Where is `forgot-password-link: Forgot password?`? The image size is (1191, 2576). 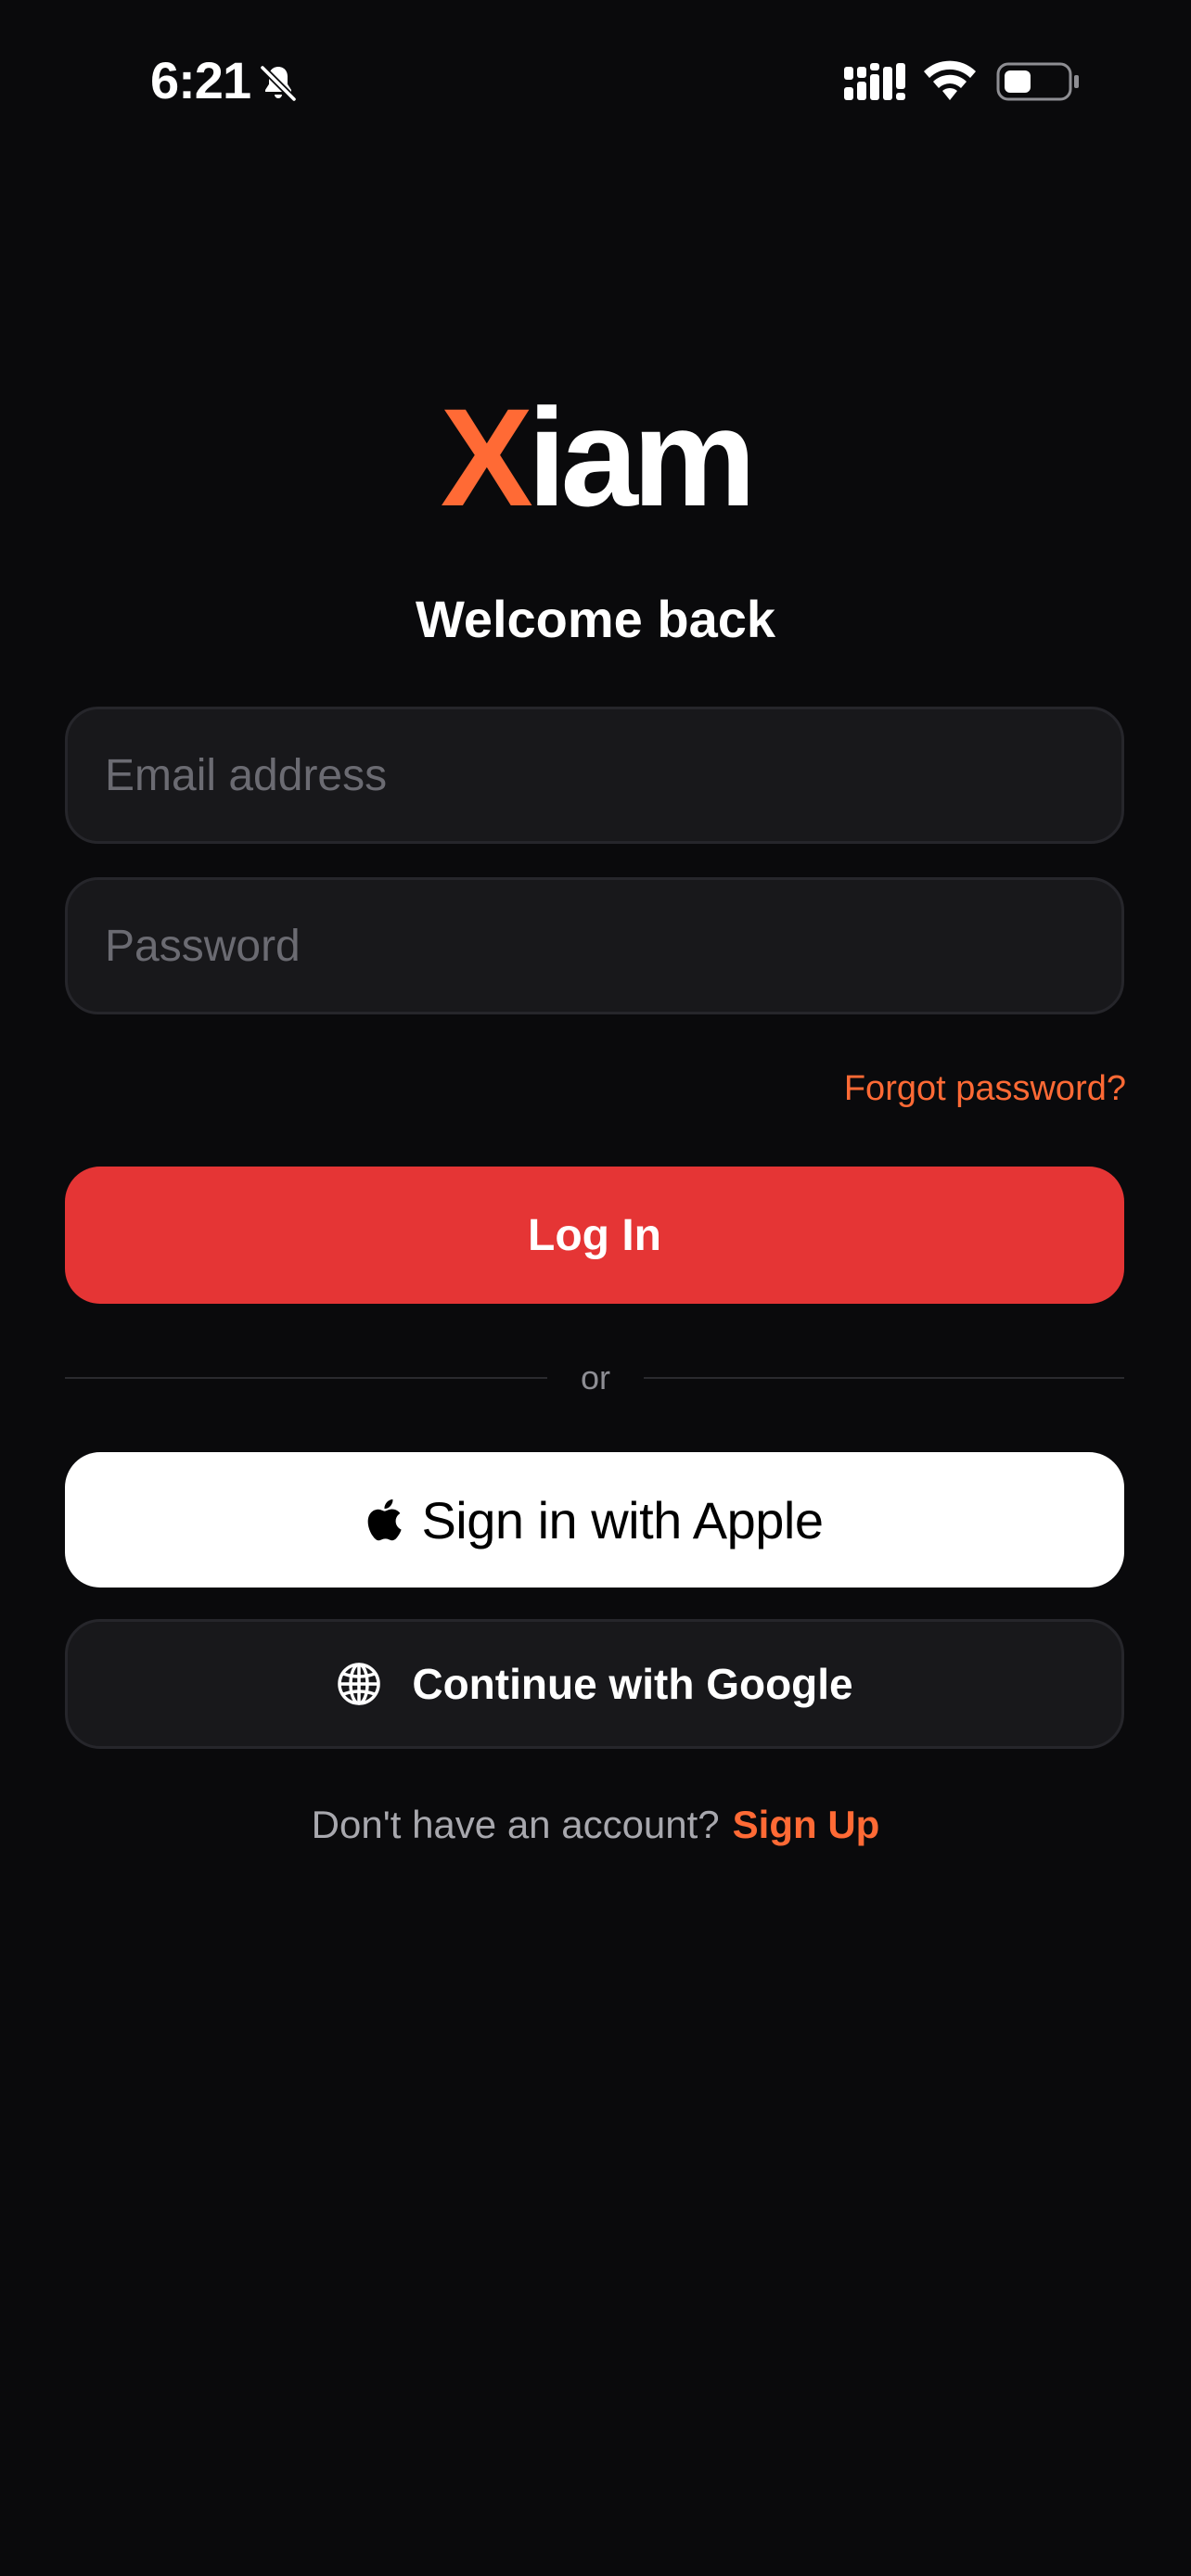 forgot-password-link: Forgot password? is located at coordinates (985, 1089).